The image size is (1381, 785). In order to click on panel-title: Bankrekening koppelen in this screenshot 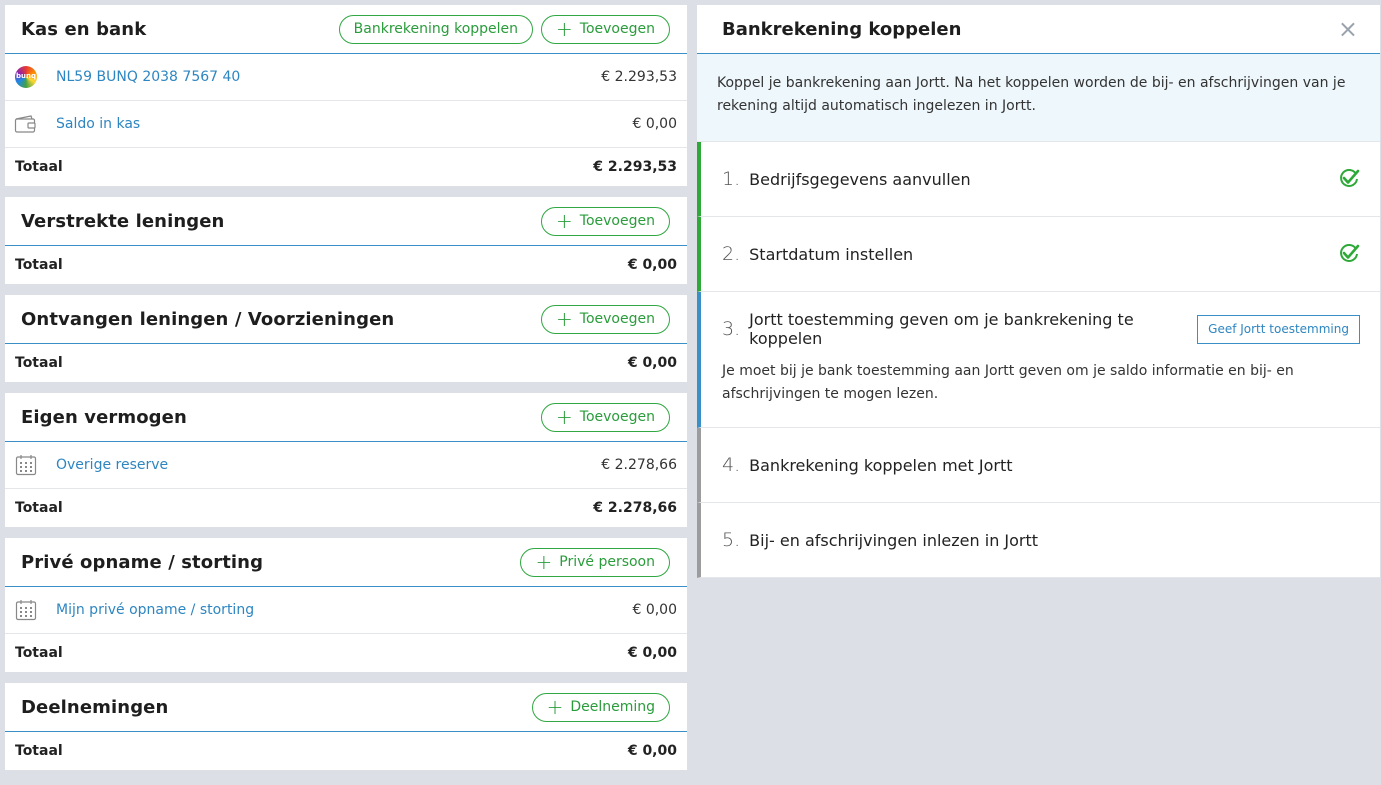, I will do `click(842, 29)`.